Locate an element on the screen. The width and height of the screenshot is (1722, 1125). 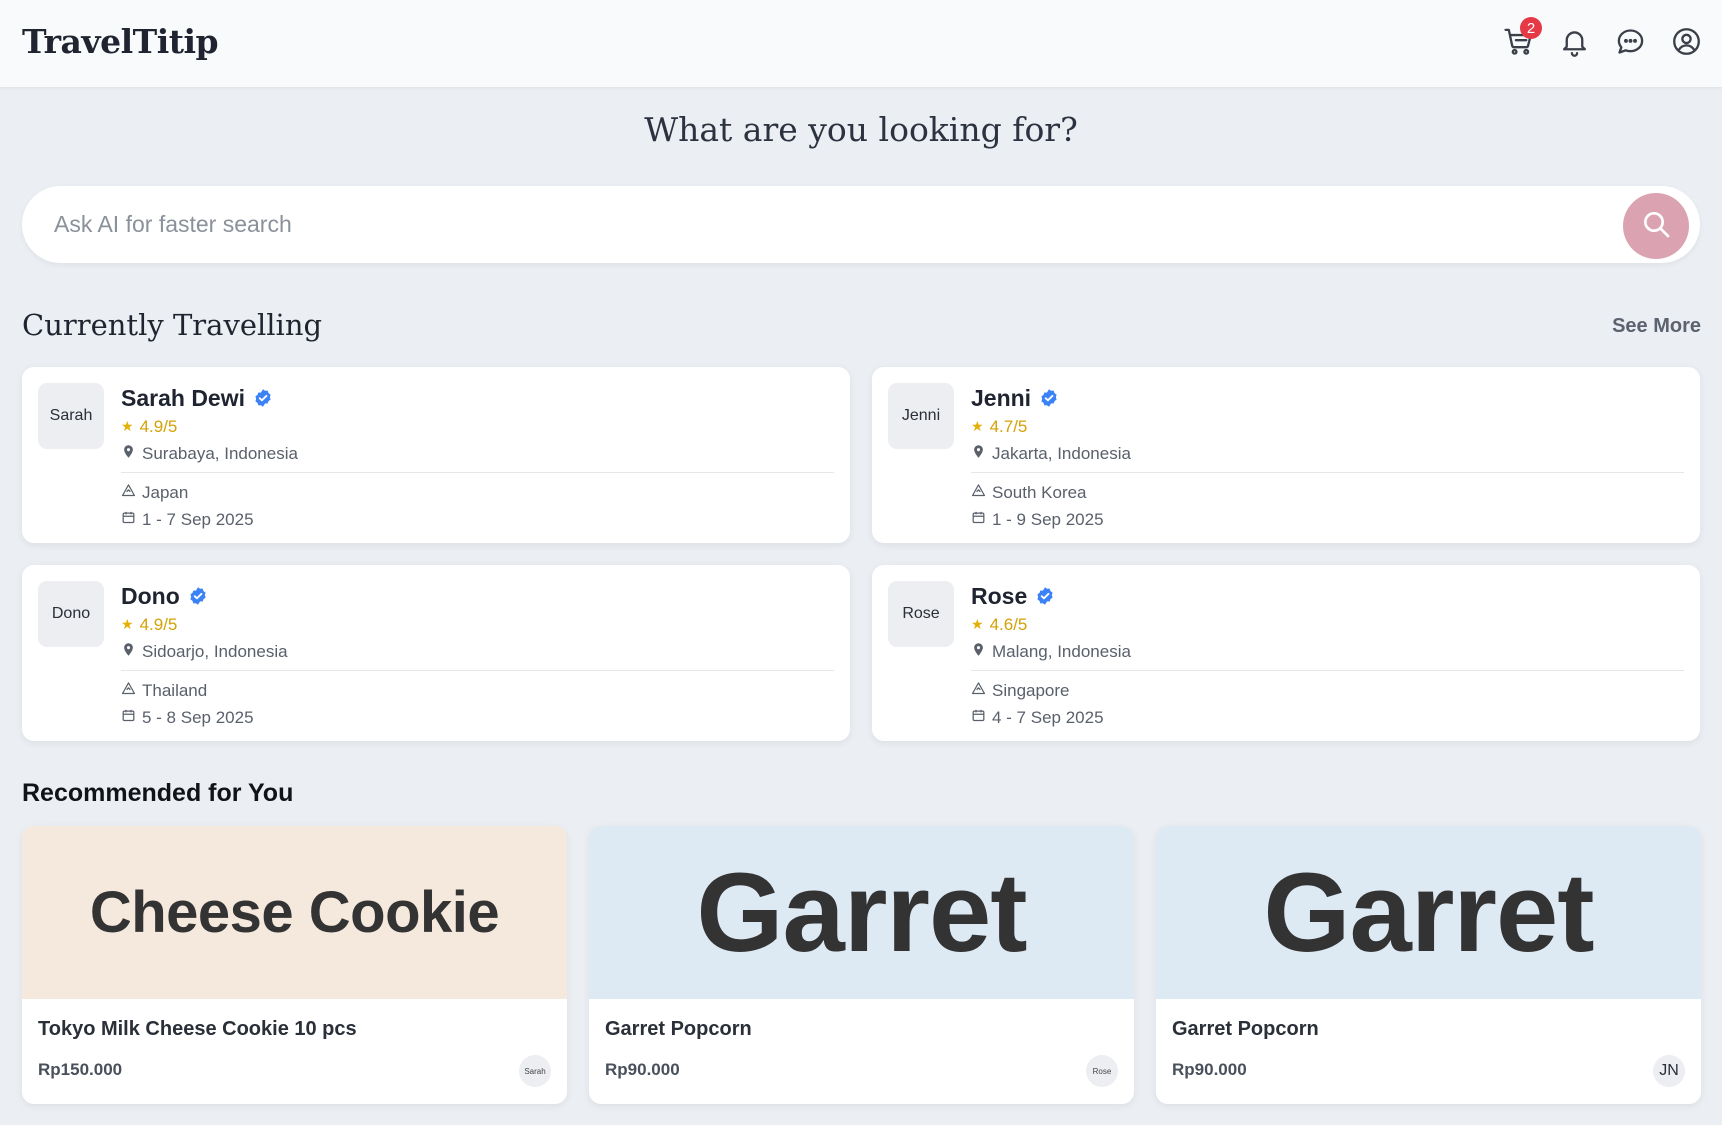
traveler-name: Rose is located at coordinates (999, 595).